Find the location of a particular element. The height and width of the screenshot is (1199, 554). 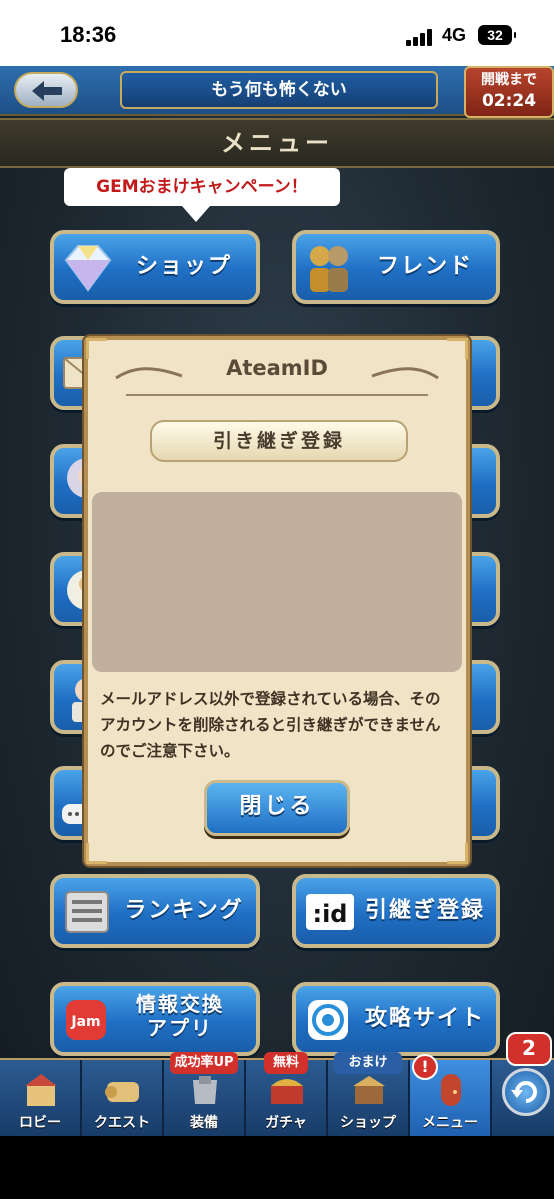

bottom-tab-bar: ロビー クエスト 成功率UP 装備 無料 ガチャ おまけ ショップ ! メニュー is located at coordinates (277, 1094).